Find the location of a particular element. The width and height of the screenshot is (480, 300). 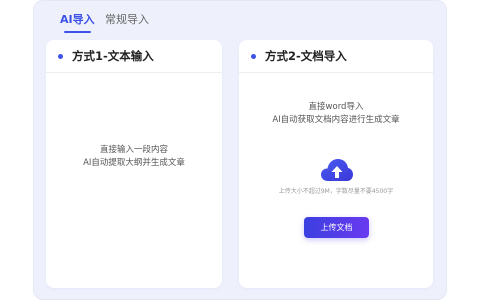

card-header: 方式2-文档导入 is located at coordinates (336, 56).